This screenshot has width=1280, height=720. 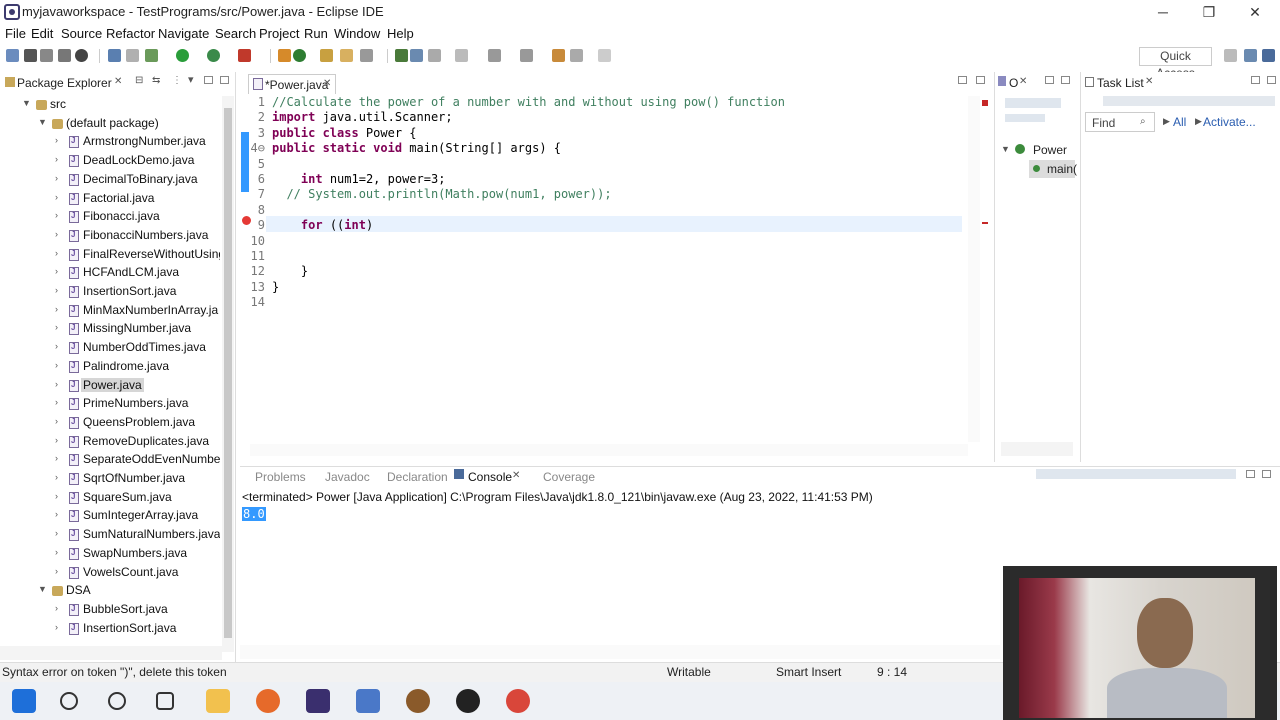 I want to click on tree-item-file: › FinalReverseWithoutUsing, so click(x=110, y=255).